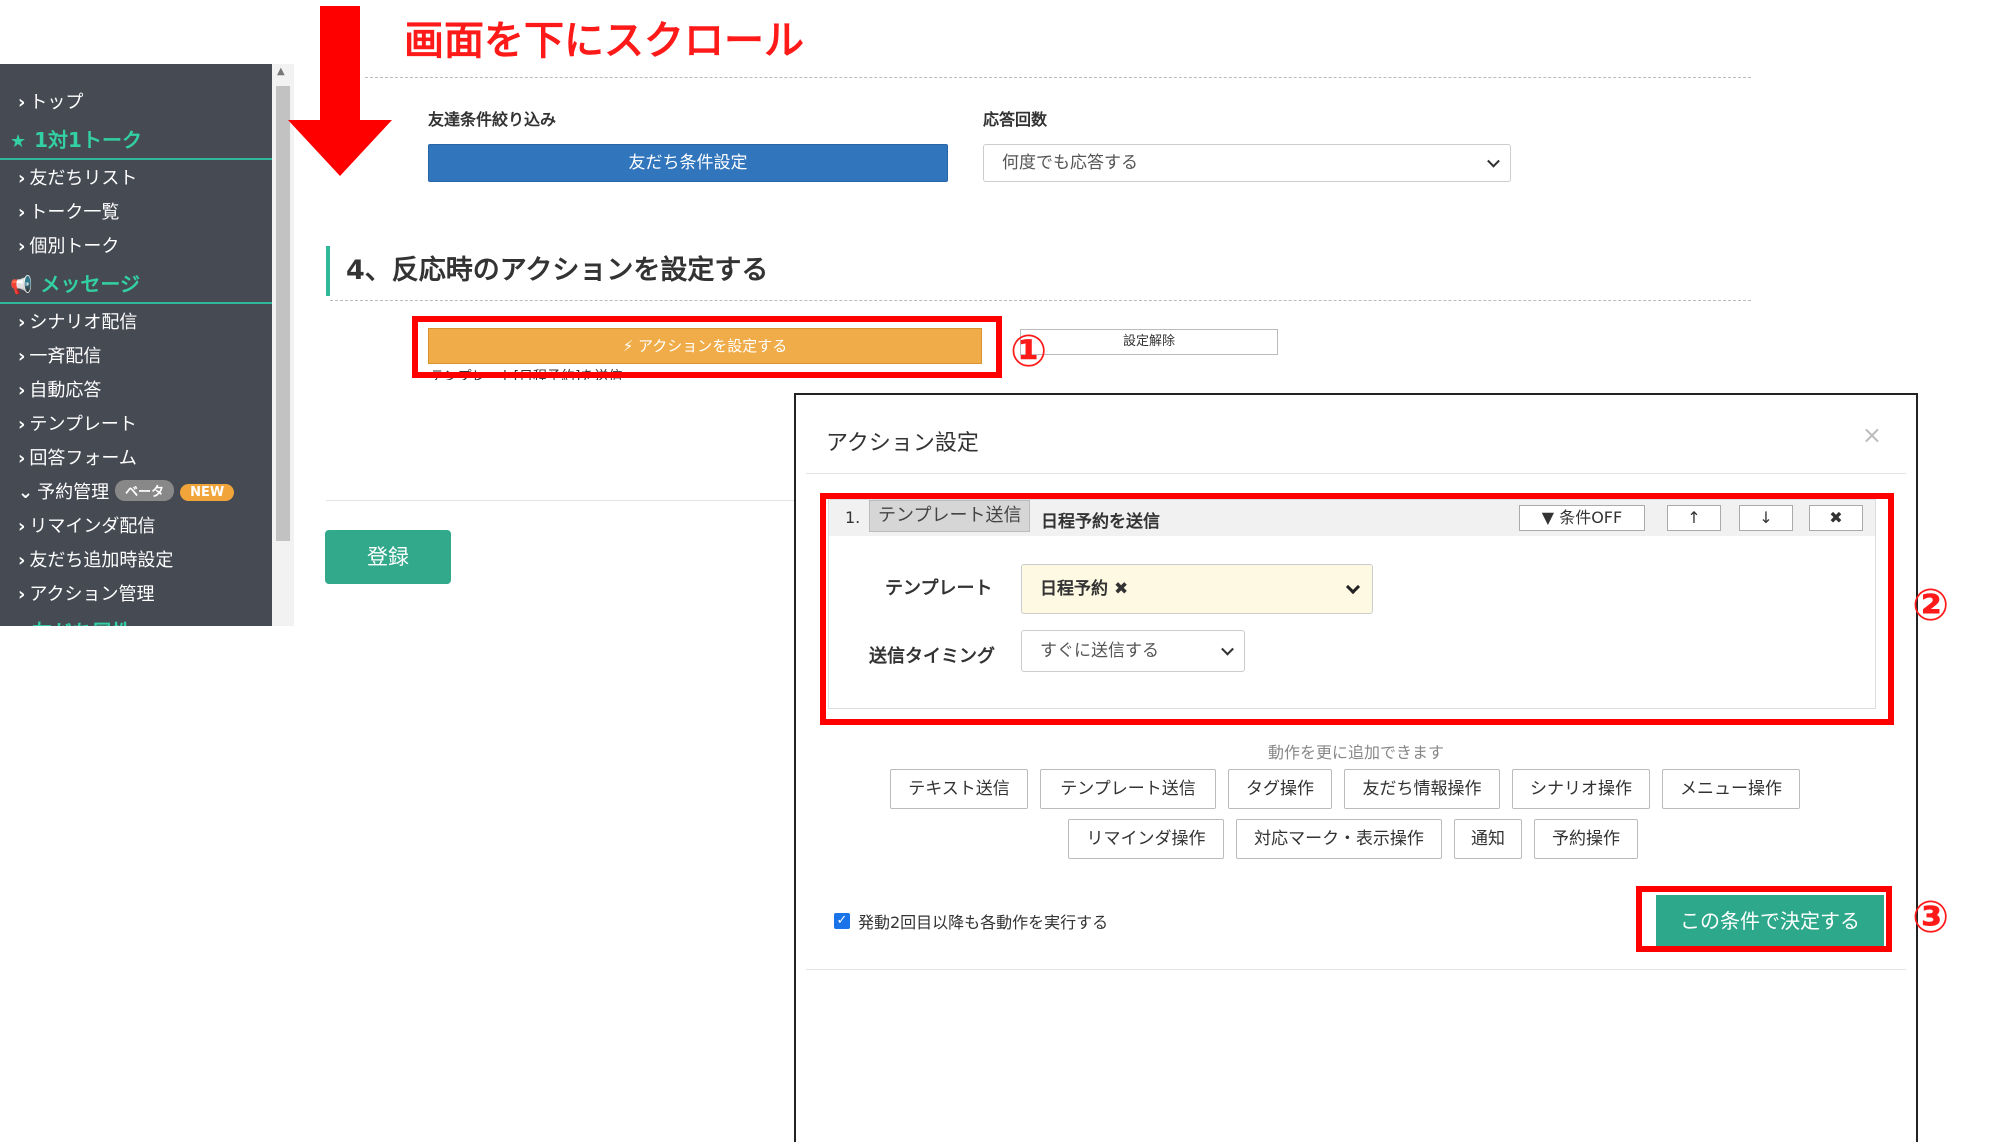  Describe the element at coordinates (1280, 789) in the screenshot. I see `add-tag-operation-button: タグ操作` at that location.